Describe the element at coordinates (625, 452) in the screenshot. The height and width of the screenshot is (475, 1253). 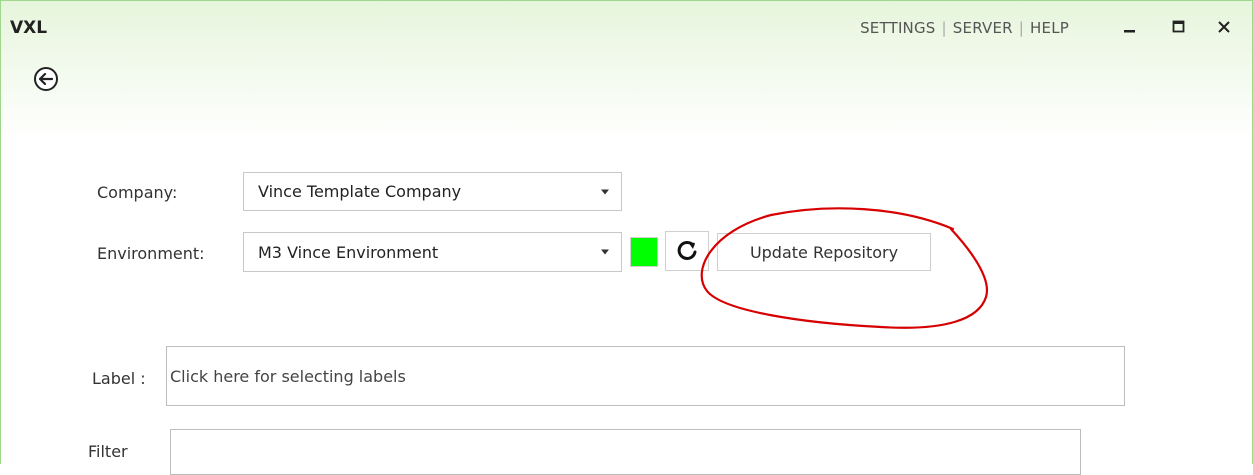
I see `filter-input` at that location.